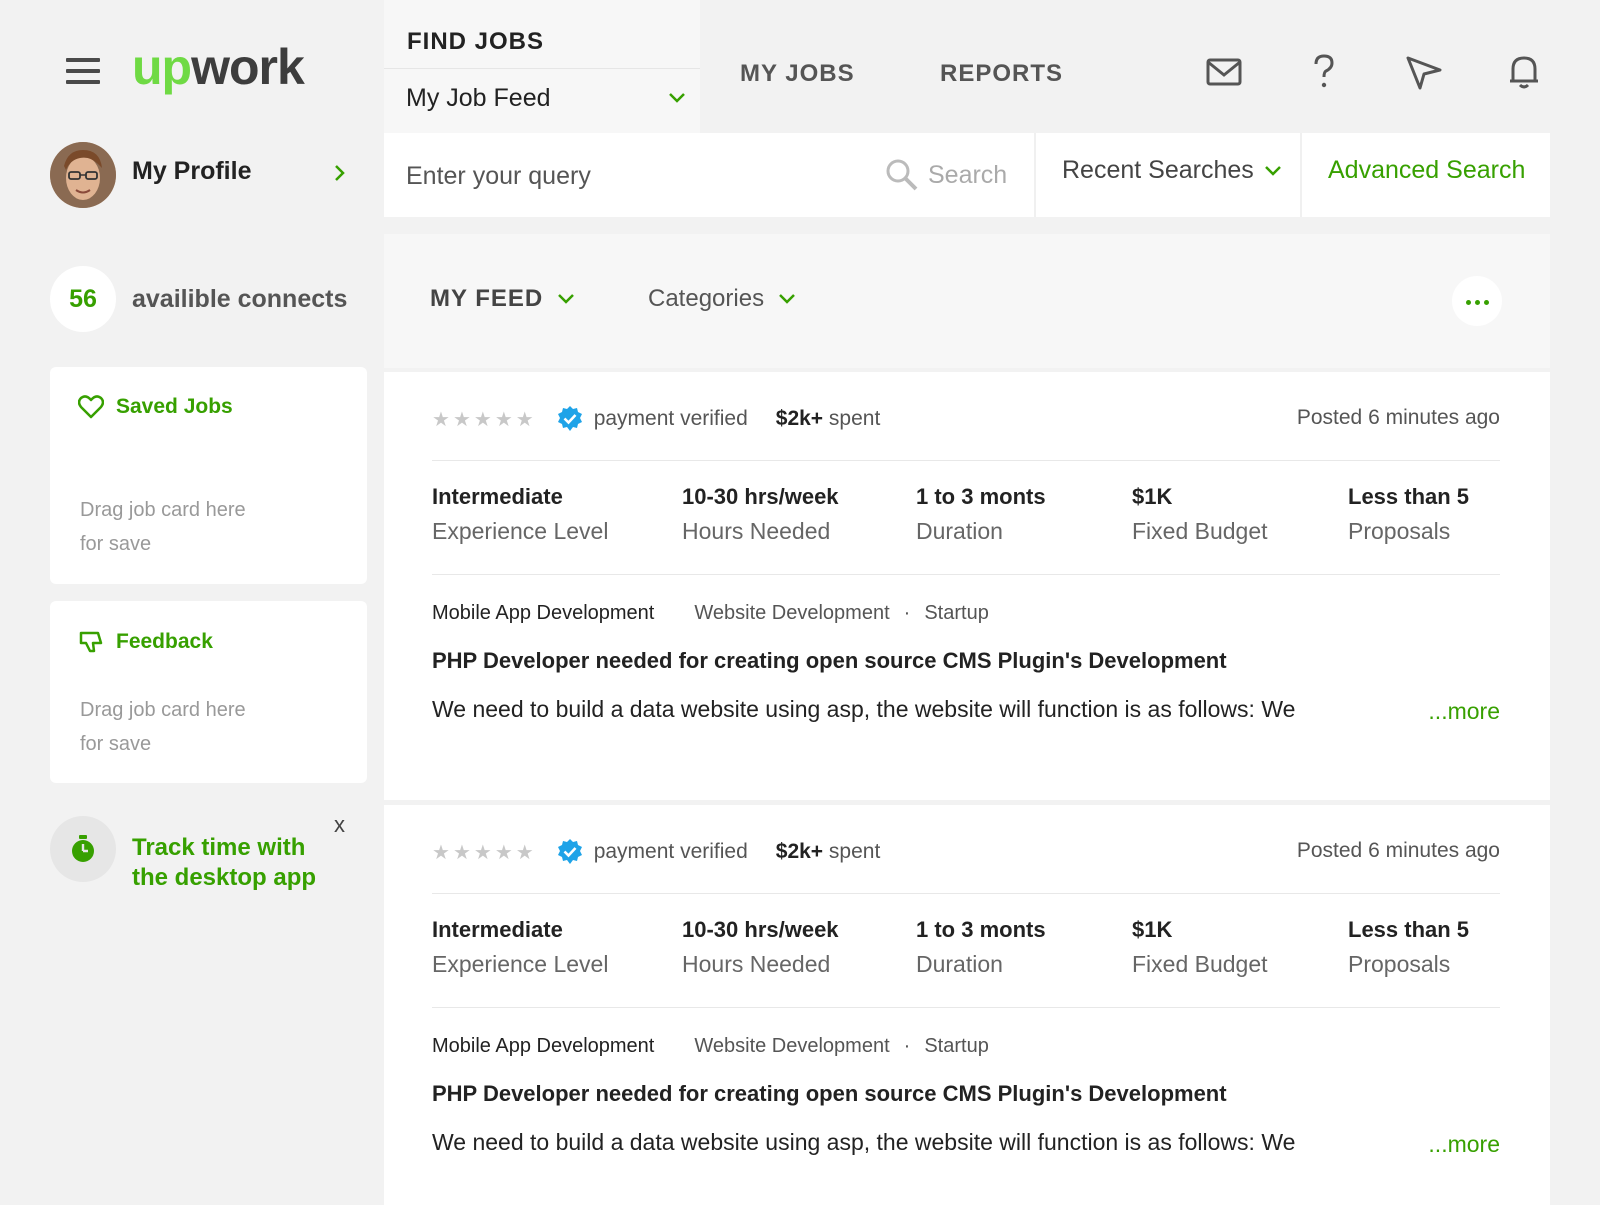 This screenshot has width=1600, height=1205. What do you see at coordinates (83, 849) in the screenshot?
I see `timer-badge` at bounding box center [83, 849].